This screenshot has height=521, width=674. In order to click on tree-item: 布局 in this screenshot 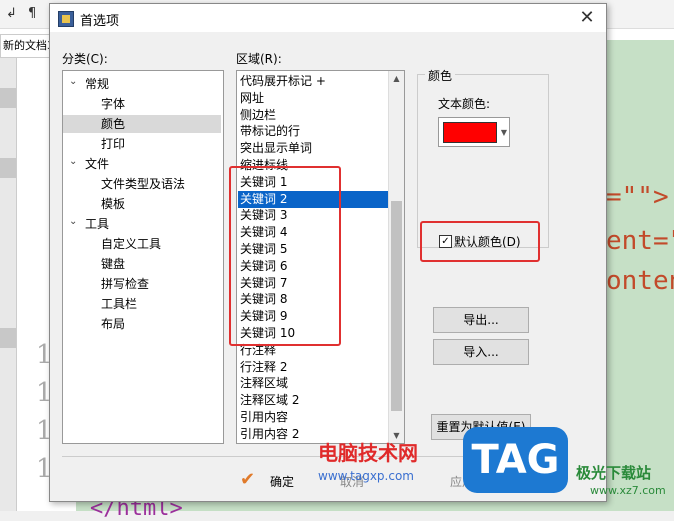, I will do `click(142, 324)`.